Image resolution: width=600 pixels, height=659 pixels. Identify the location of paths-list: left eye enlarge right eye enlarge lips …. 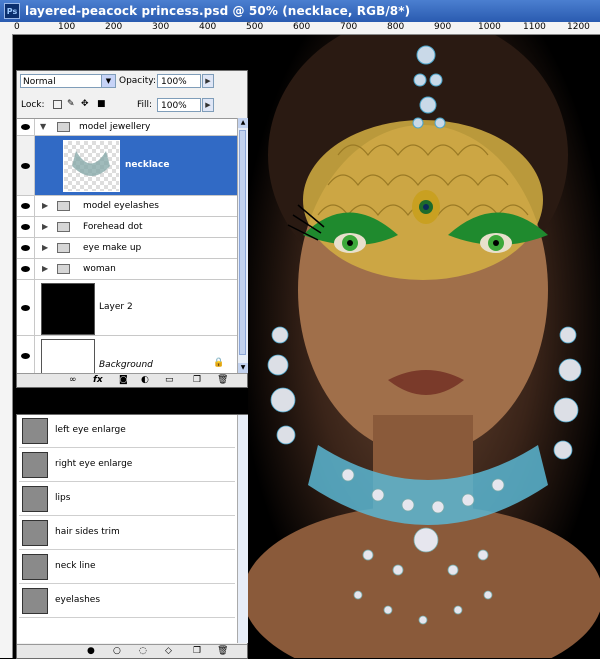
(127, 529).